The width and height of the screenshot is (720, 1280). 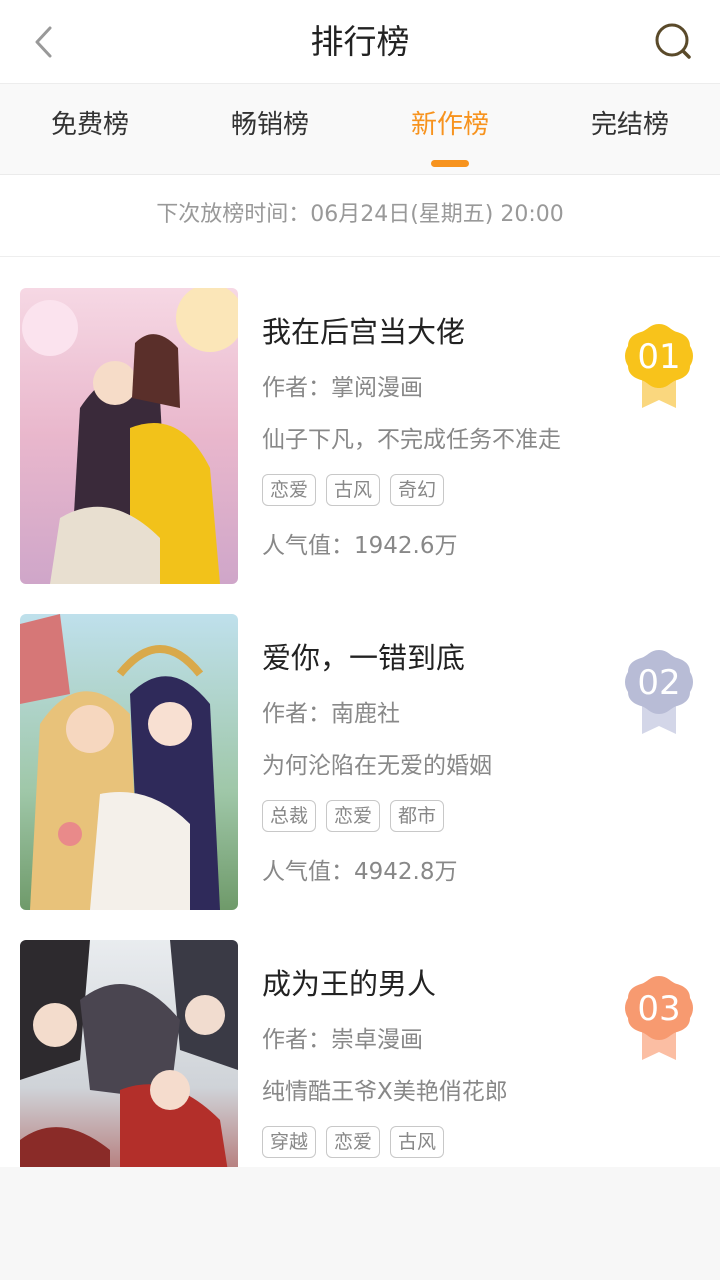 I want to click on rank-badge: 02, so click(x=660, y=693).